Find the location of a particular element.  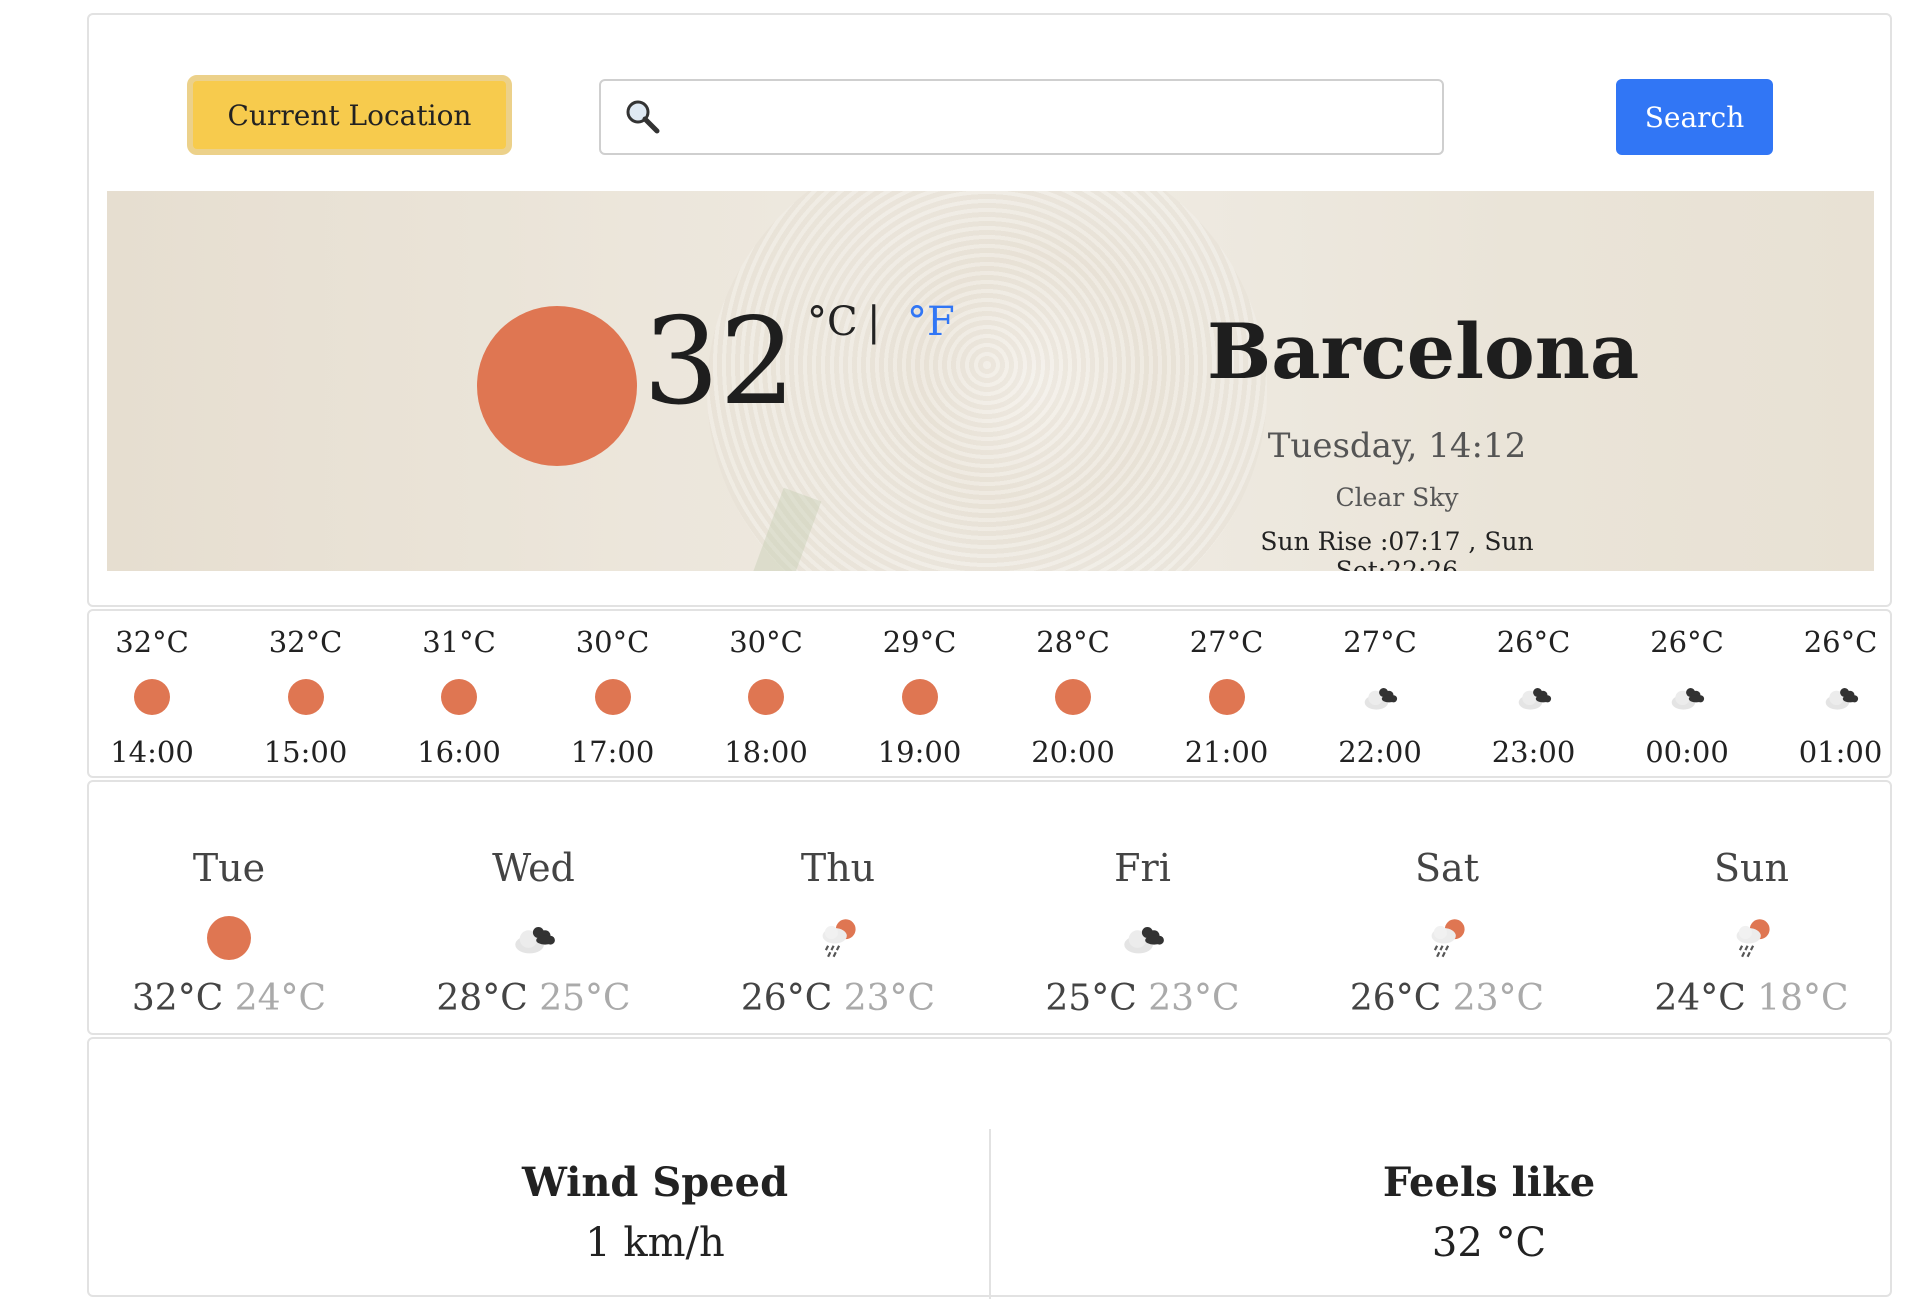

hourly-time: 00:00 is located at coordinates (1687, 752).